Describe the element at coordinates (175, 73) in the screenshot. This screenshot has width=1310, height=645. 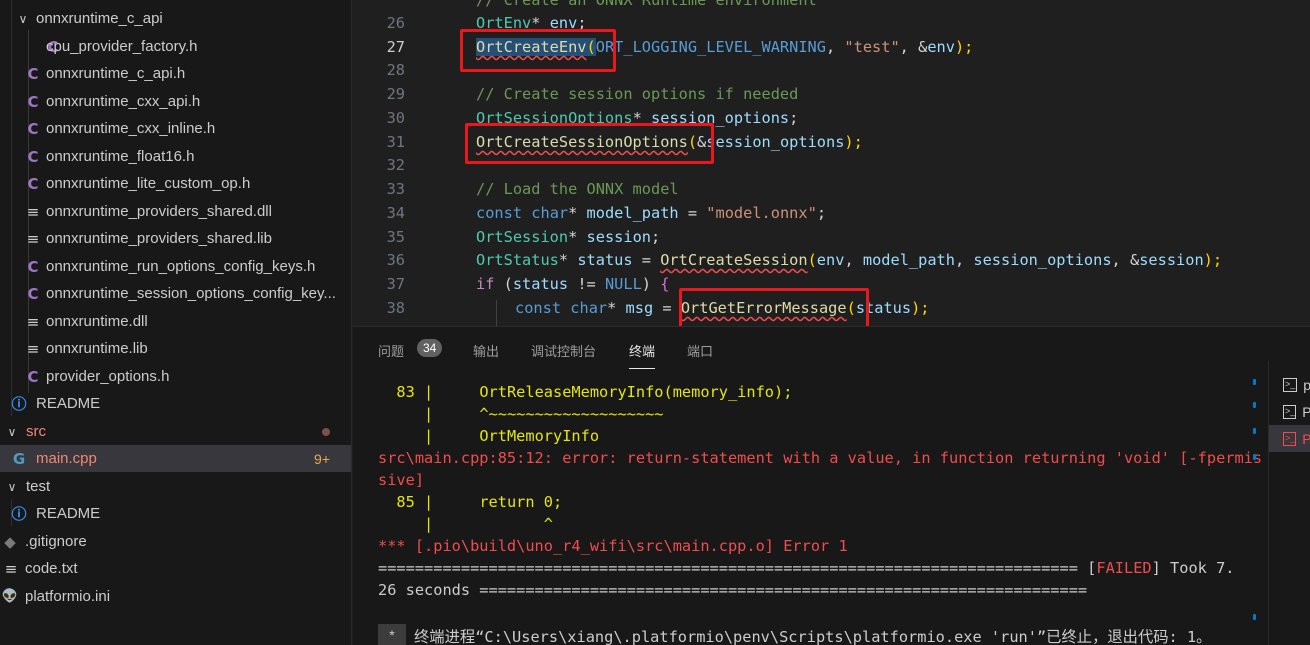
I see `tree-file: C onnxruntime_c_api.h` at that location.